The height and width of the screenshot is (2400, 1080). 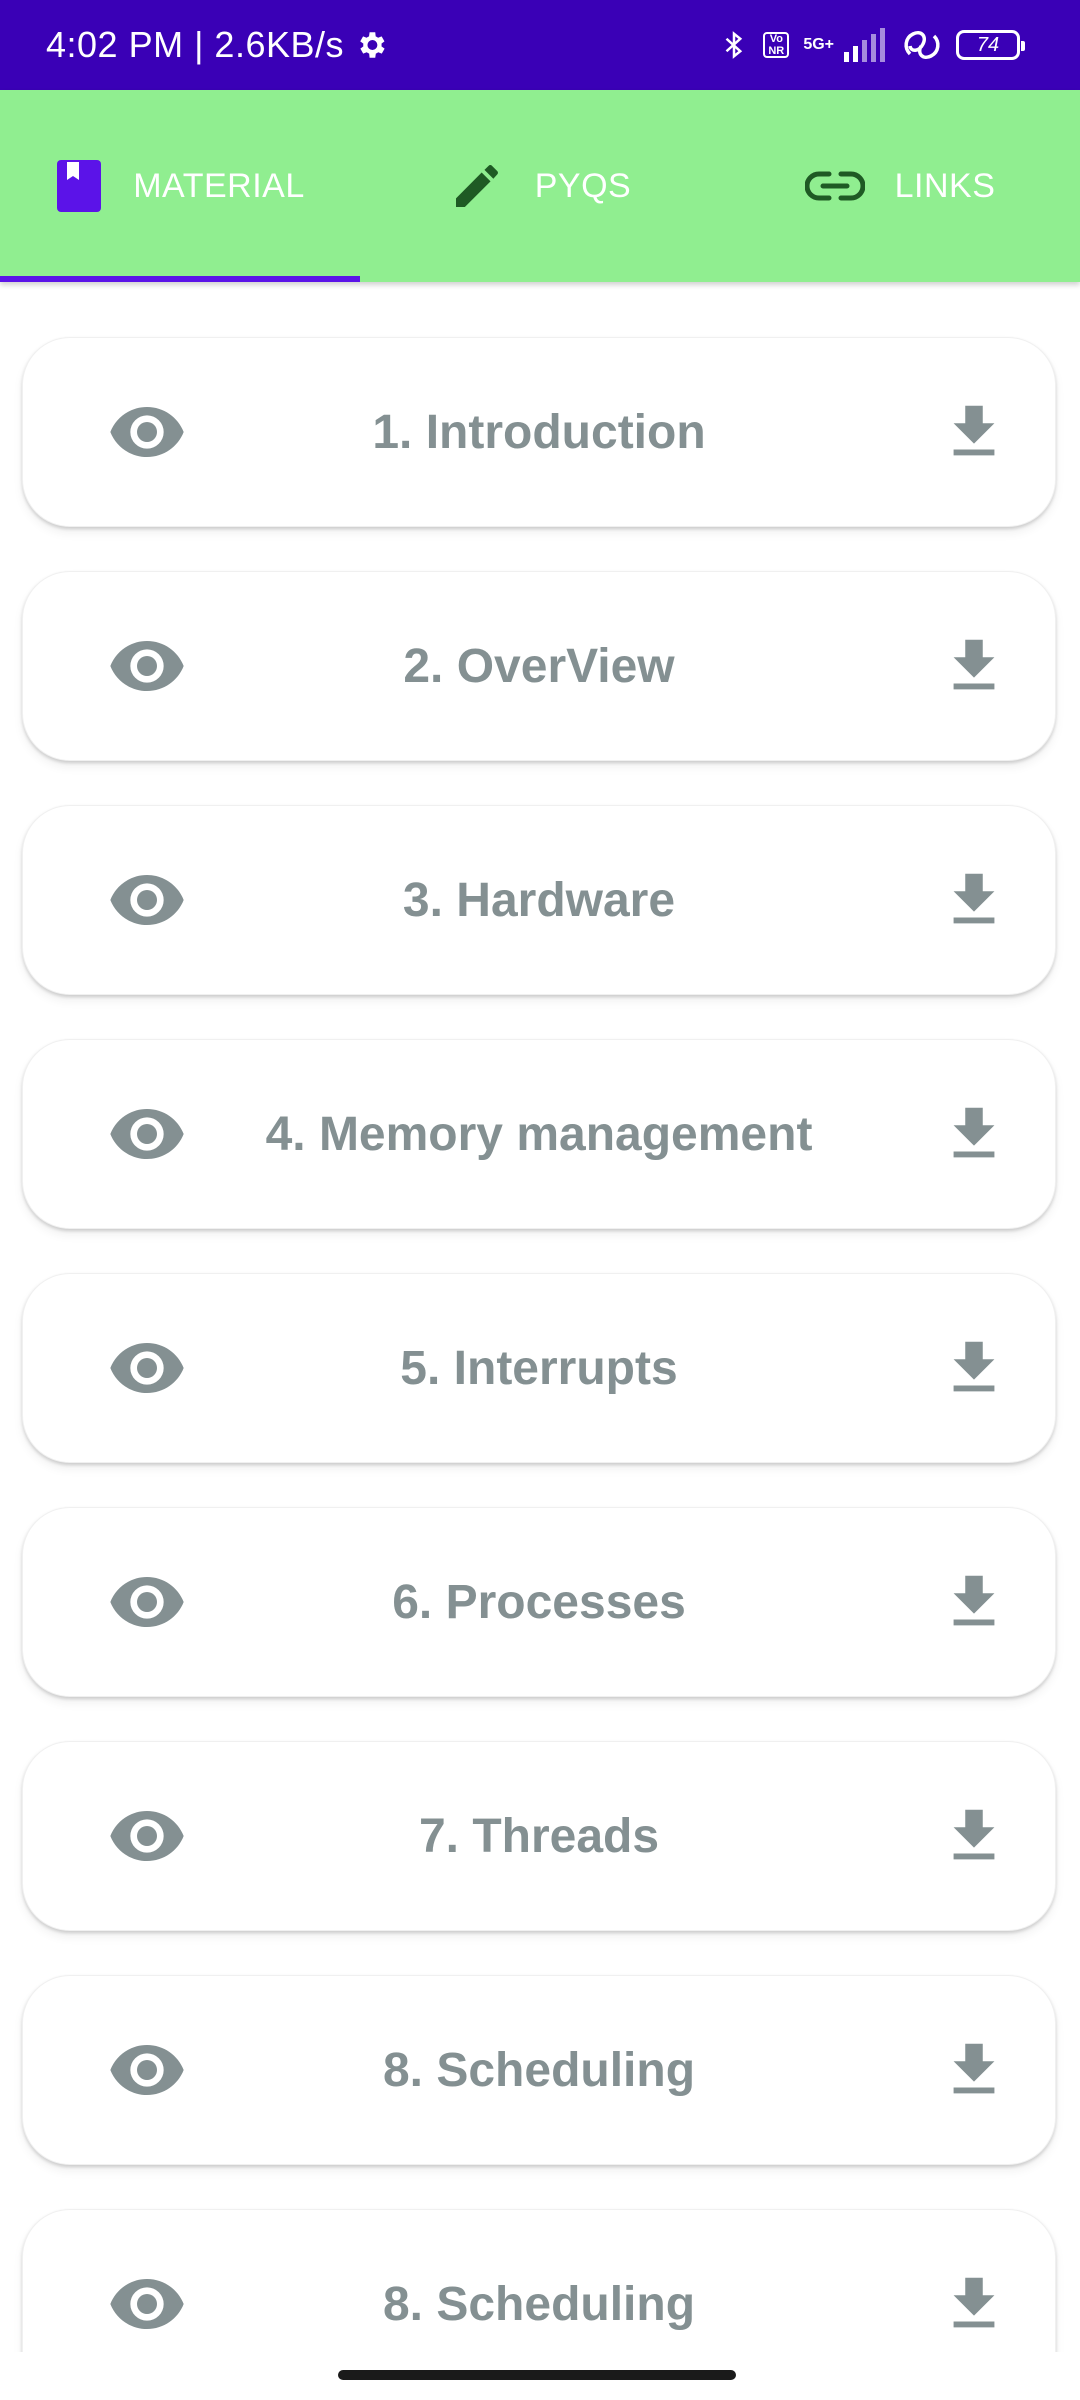 I want to click on bluetooth-icon, so click(x=734, y=45).